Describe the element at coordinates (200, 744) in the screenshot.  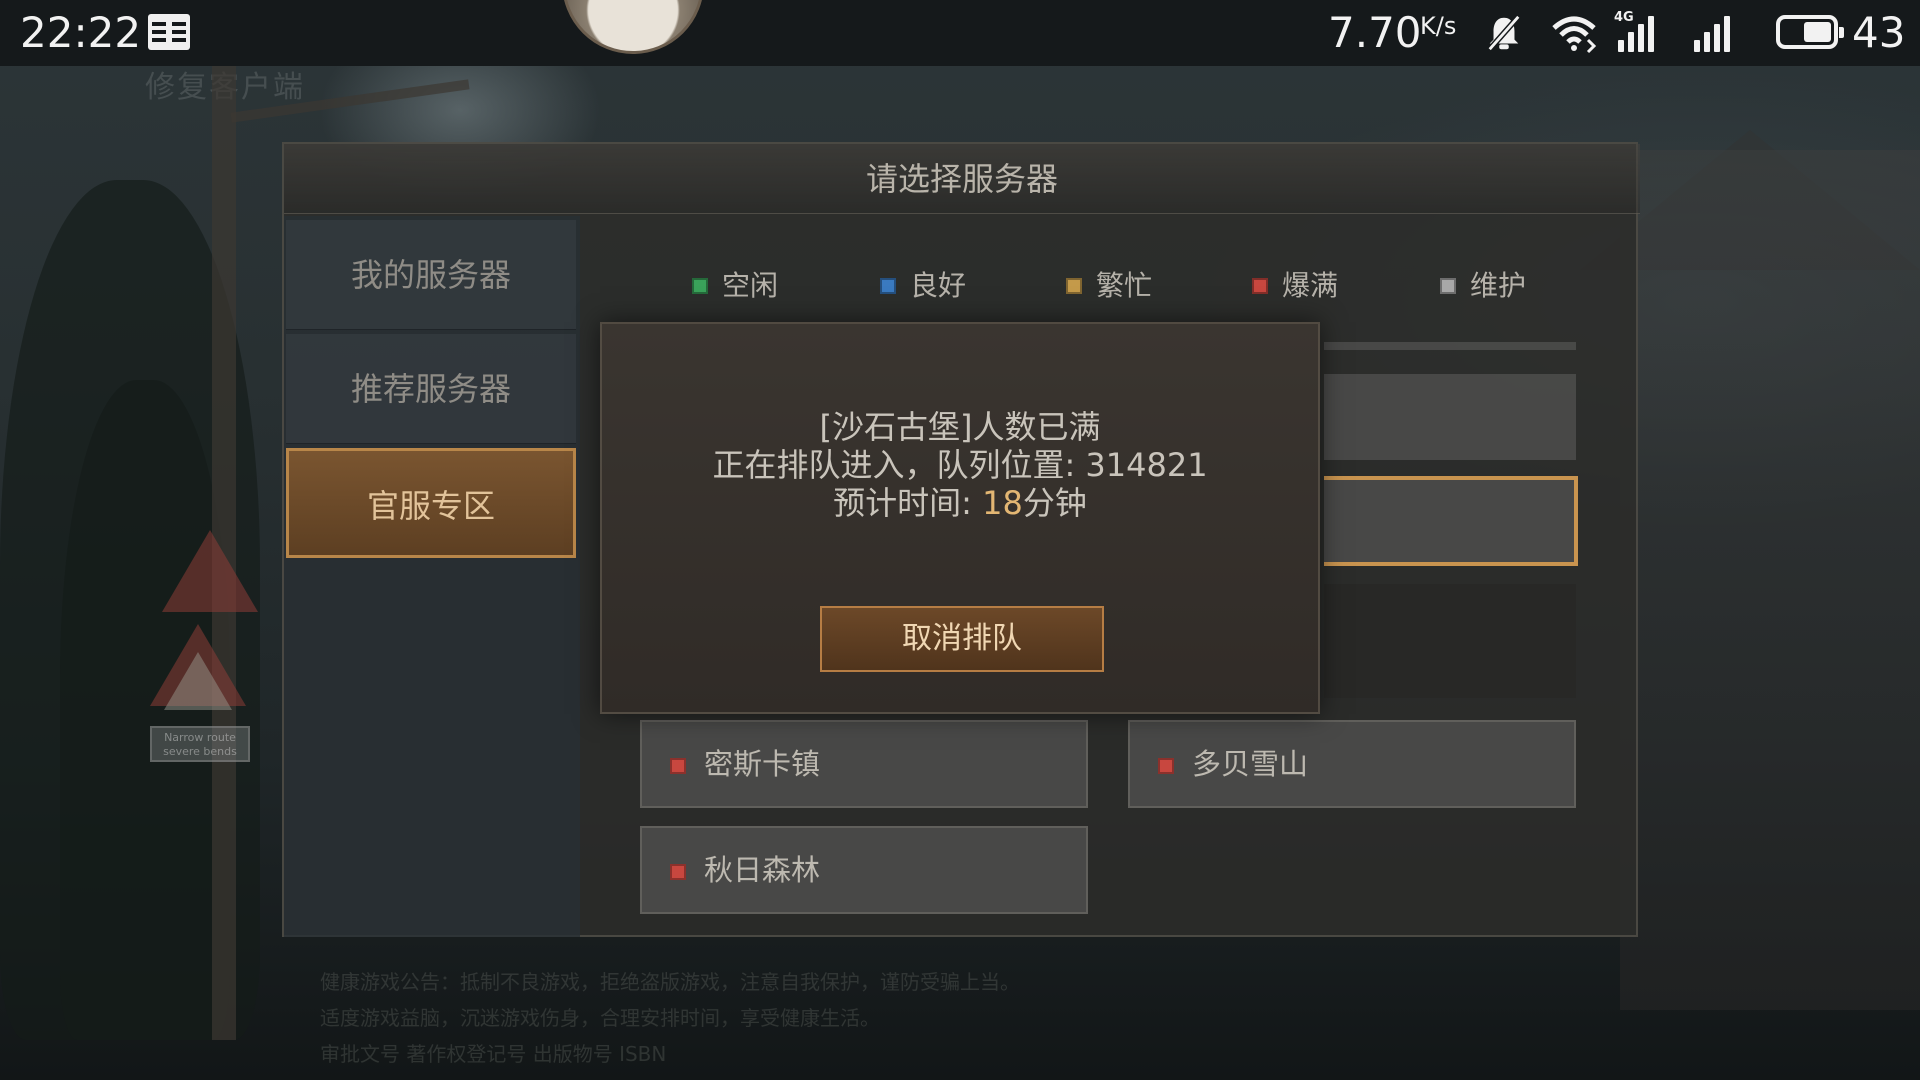
I see `road-sign-plate: Narrow route severe bends` at that location.